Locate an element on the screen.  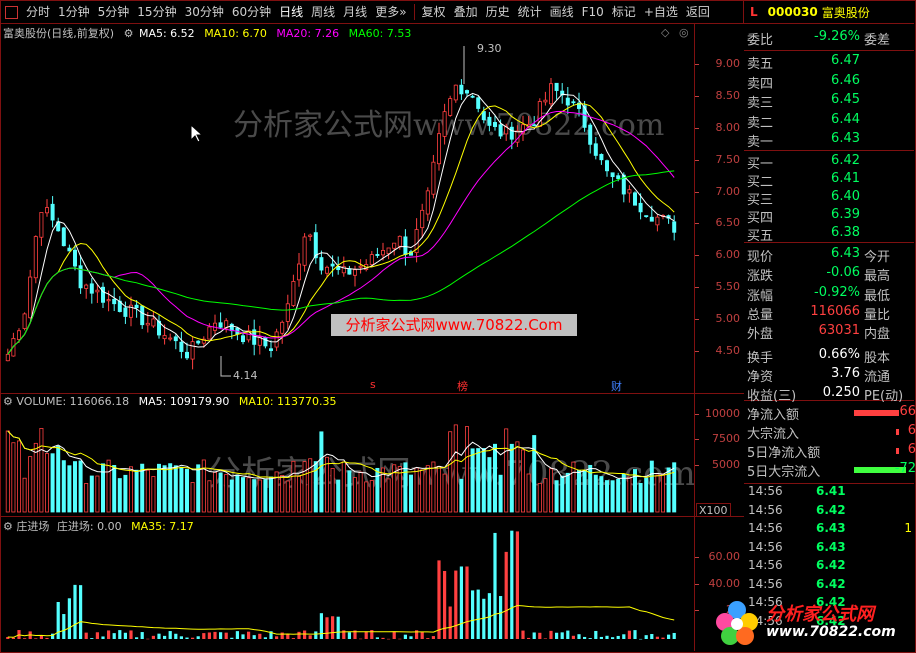
period-1min: 1分钟 is located at coordinates (74, 12).